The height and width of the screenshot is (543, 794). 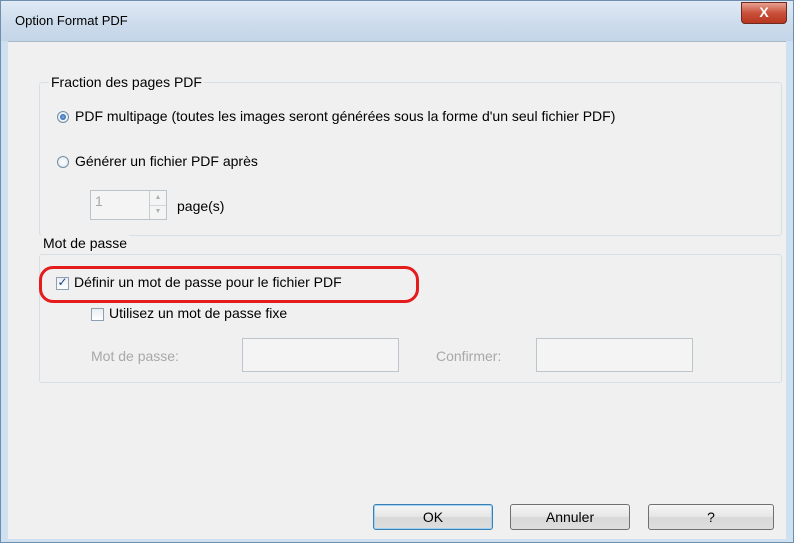 I want to click on close-button: X, so click(x=764, y=13).